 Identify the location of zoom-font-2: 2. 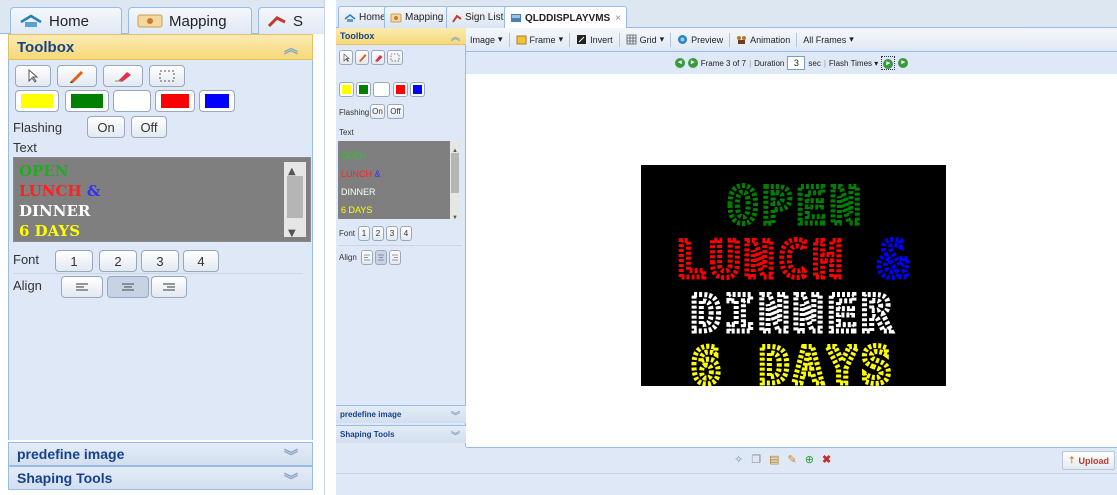
(118, 261).